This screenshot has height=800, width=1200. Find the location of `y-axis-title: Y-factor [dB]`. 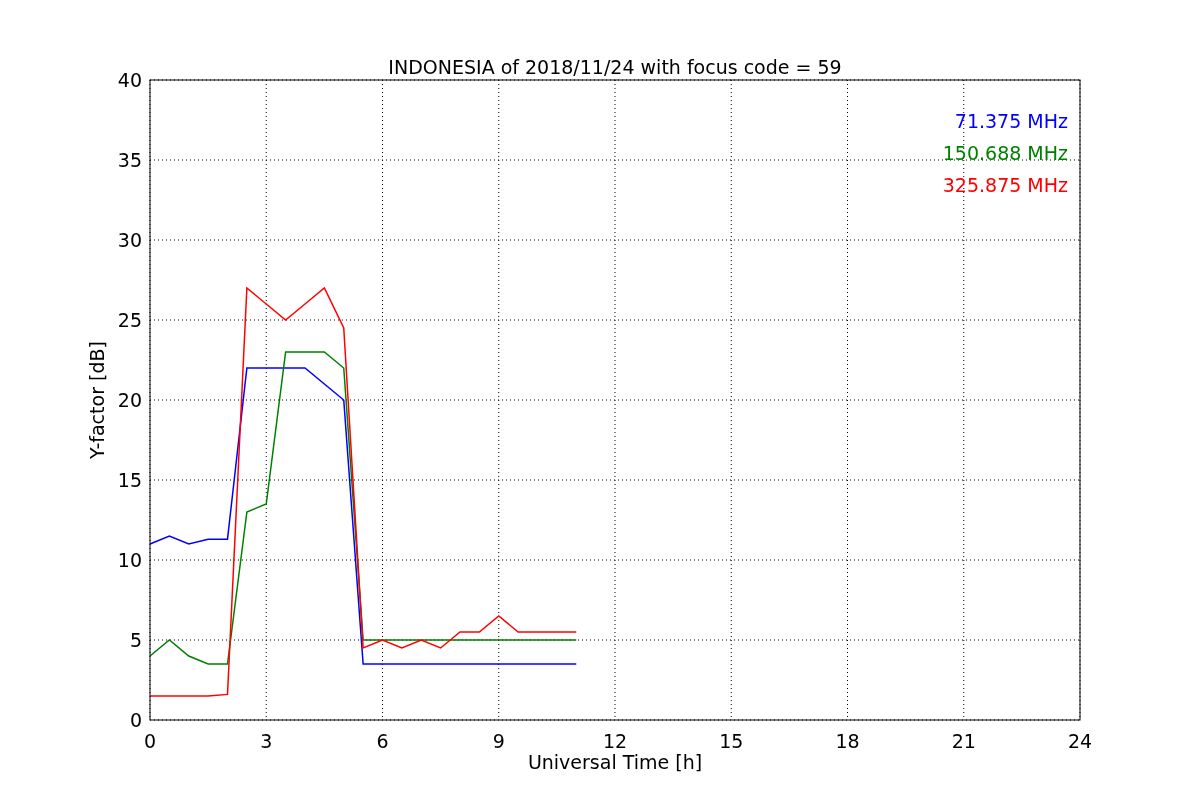

y-axis-title: Y-factor [dB] is located at coordinates (97, 400).